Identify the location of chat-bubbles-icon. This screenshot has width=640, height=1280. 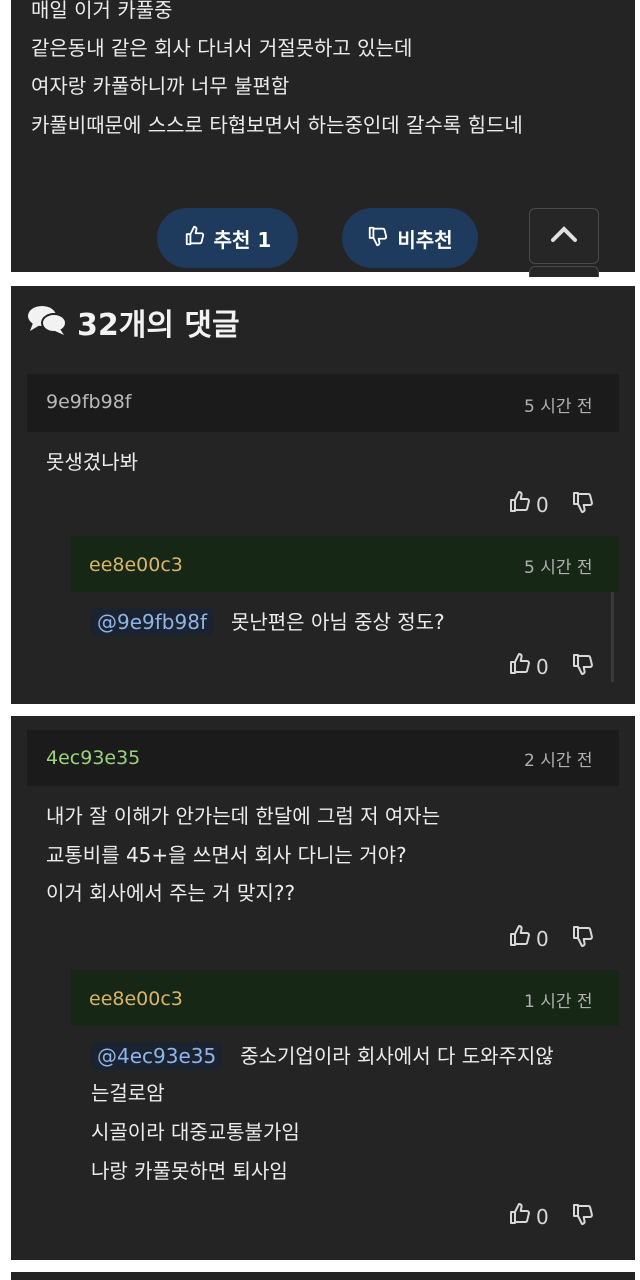
(47, 322).